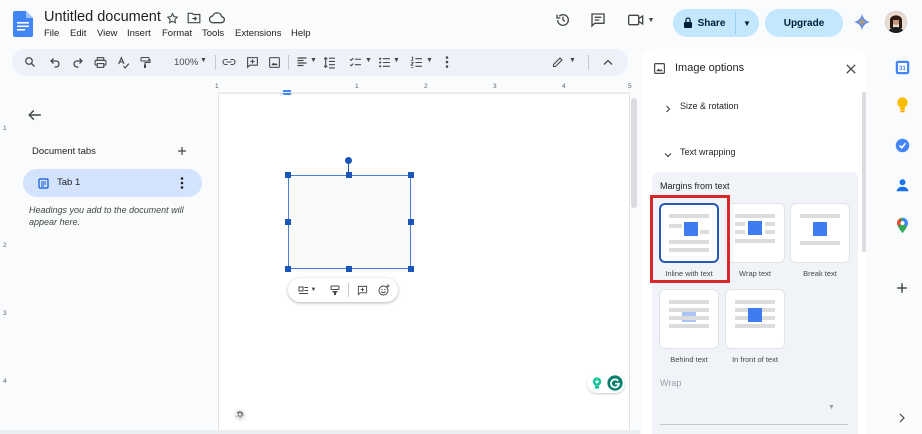 This screenshot has height=434, width=922. What do you see at coordinates (301, 33) in the screenshot?
I see `menu-help: Help` at bounding box center [301, 33].